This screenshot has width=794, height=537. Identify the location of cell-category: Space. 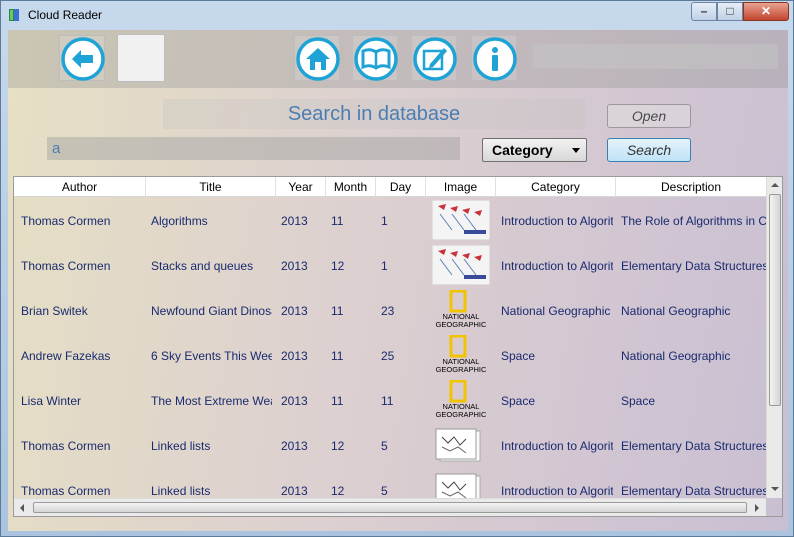
(518, 401).